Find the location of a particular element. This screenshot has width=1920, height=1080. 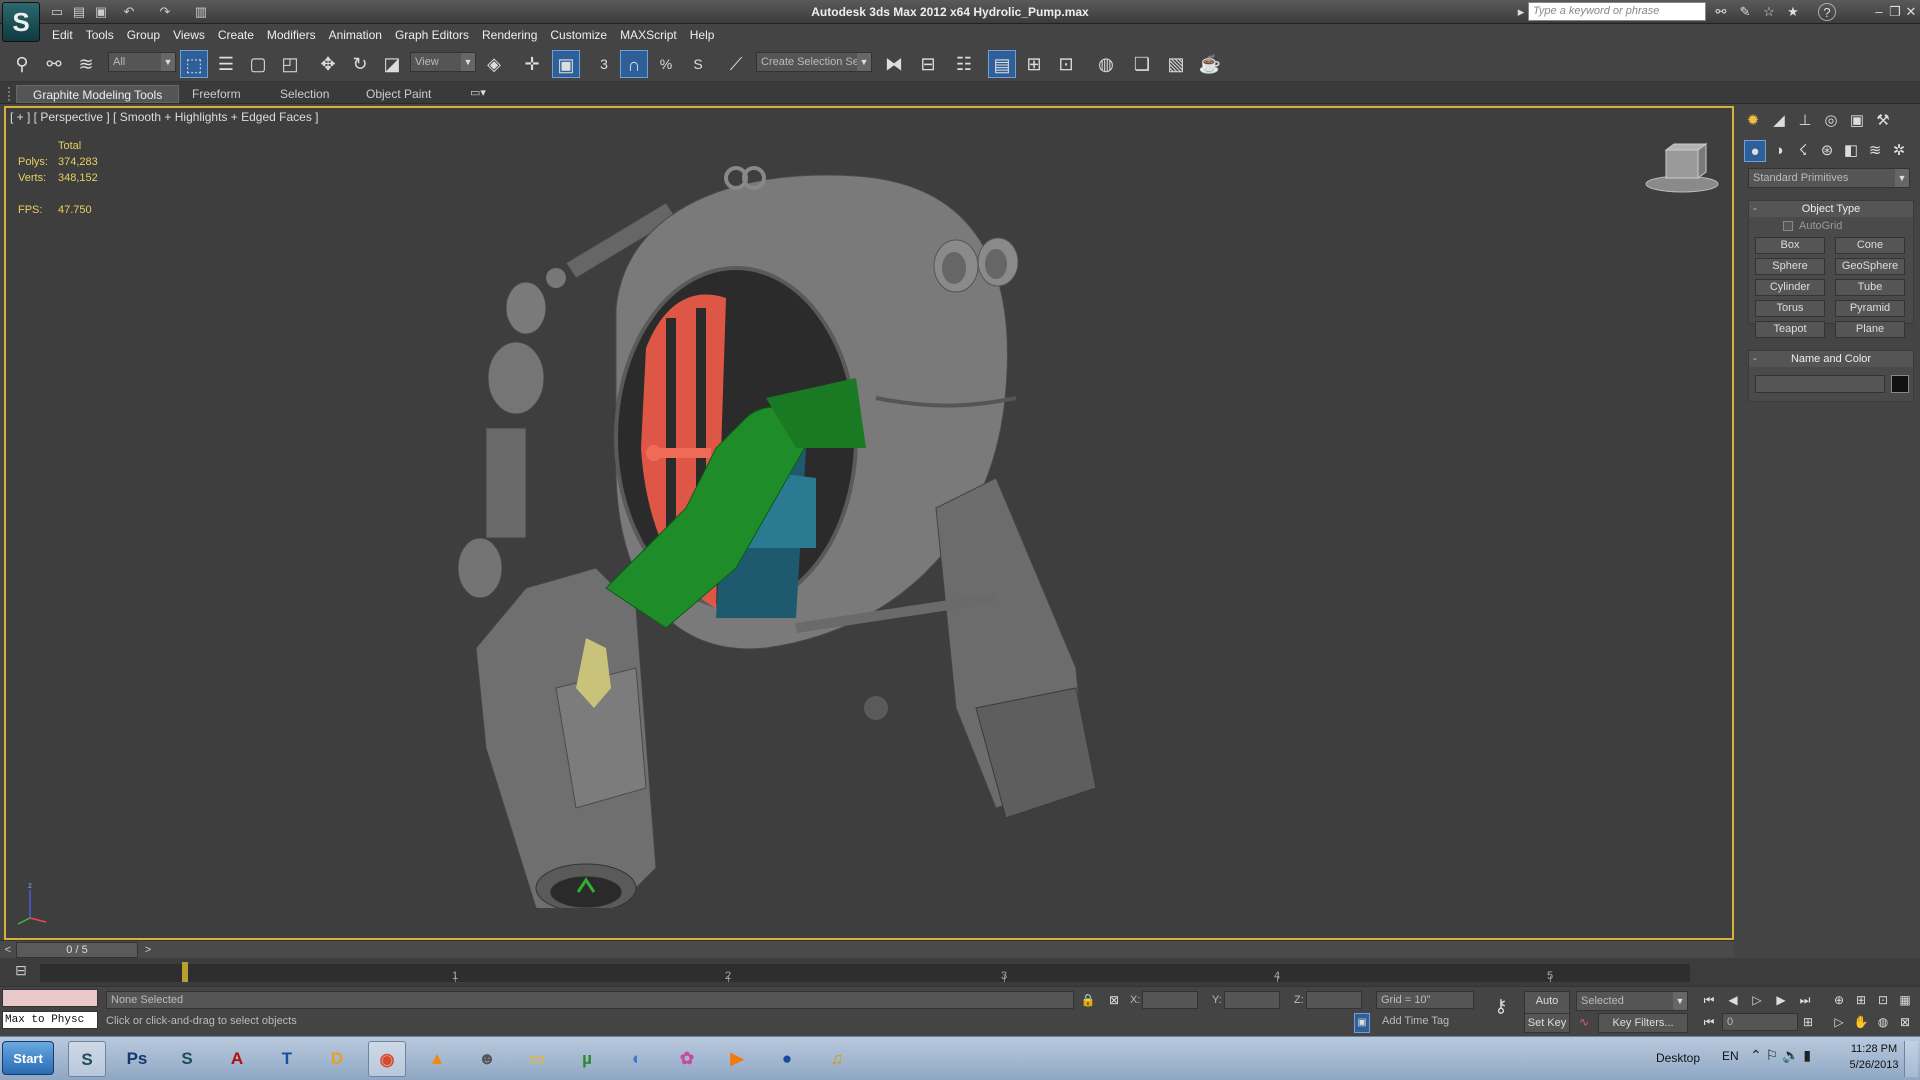

menu-group: Group is located at coordinates (149, 35).